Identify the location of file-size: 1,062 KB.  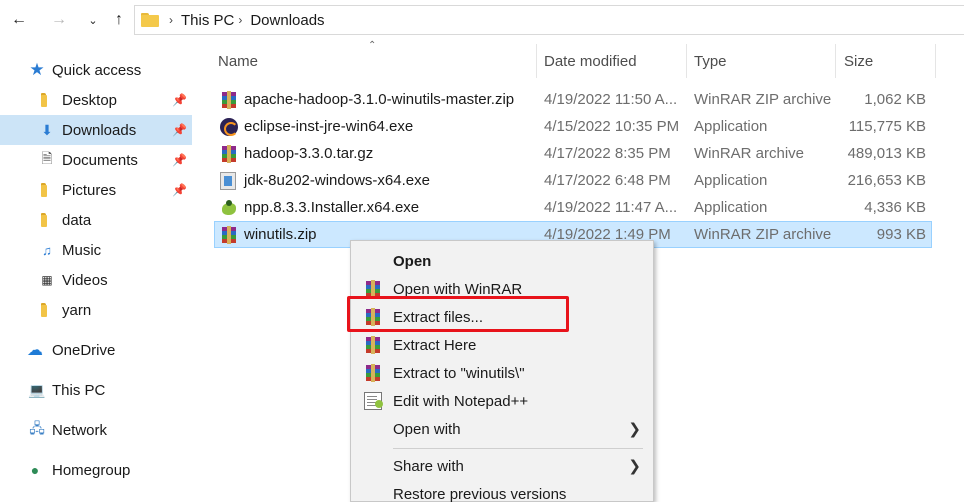
(895, 99).